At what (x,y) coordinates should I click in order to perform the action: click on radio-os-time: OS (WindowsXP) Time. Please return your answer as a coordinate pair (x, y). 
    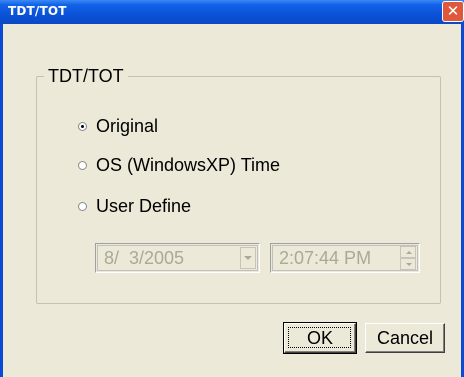
    Looking at the image, I should click on (179, 165).